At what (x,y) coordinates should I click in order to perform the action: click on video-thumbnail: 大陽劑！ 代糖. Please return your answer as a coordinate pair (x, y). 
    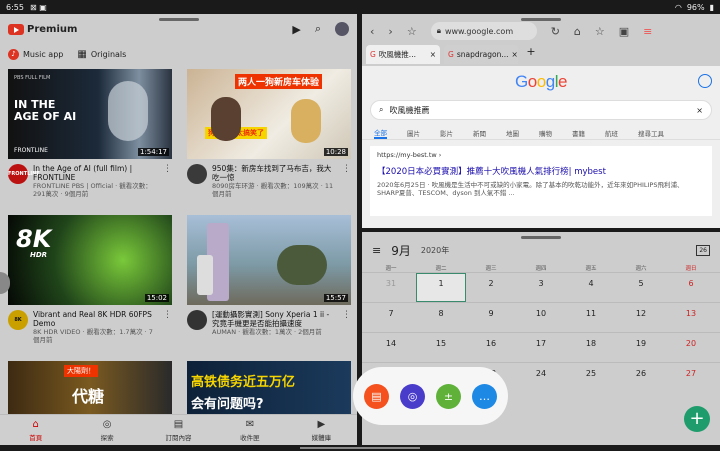
    Looking at the image, I should click on (90, 391).